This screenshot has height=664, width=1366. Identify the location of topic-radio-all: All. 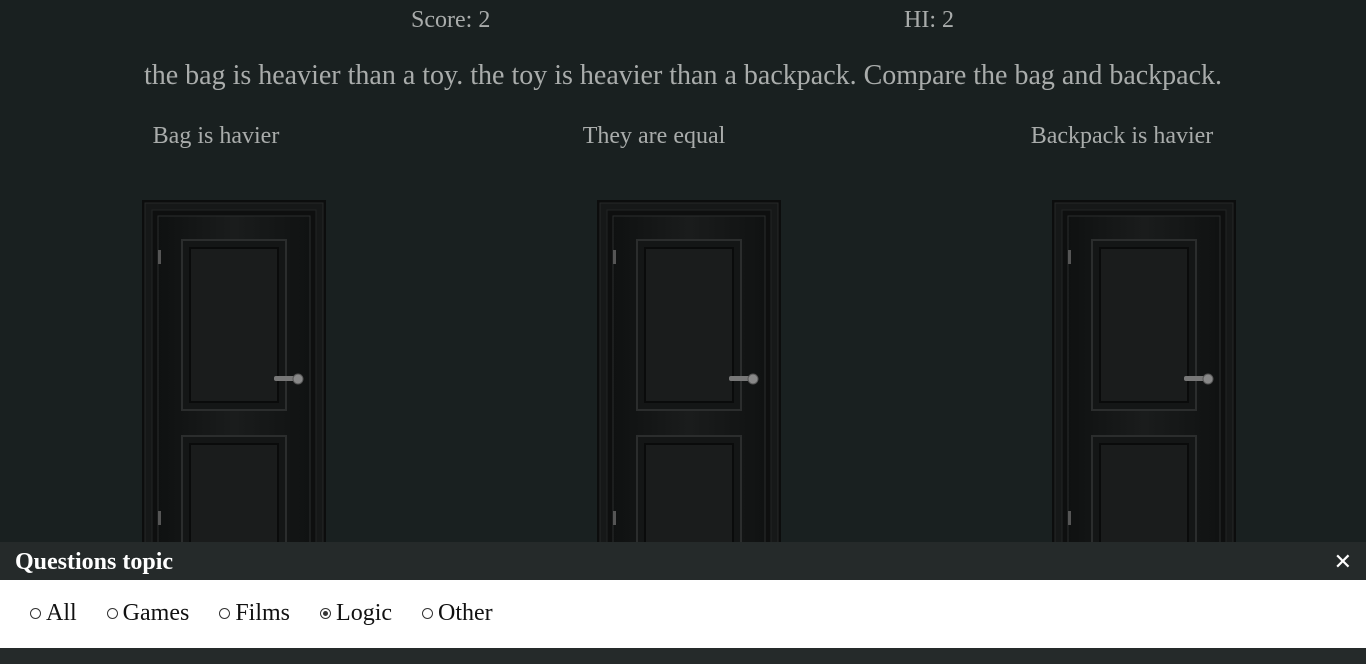
(53, 613).